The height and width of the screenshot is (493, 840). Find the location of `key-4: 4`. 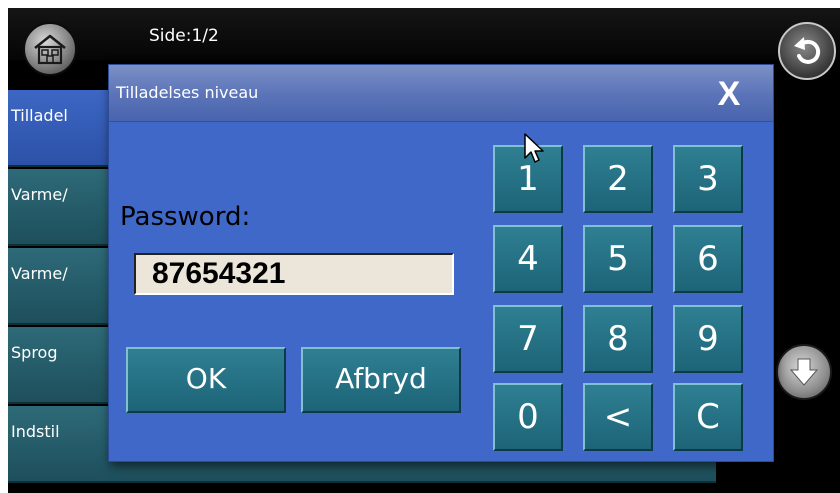

key-4: 4 is located at coordinates (528, 259).